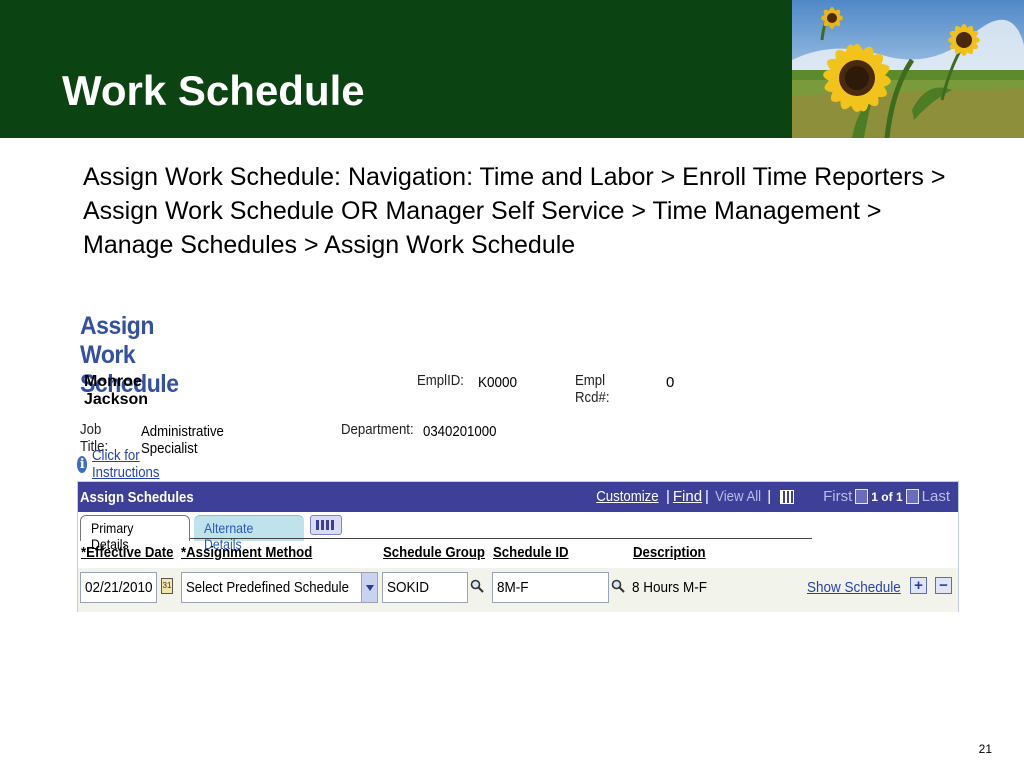  Describe the element at coordinates (592, 389) in the screenshot. I see `empl-rcd-label: Empl Rcd#:` at that location.